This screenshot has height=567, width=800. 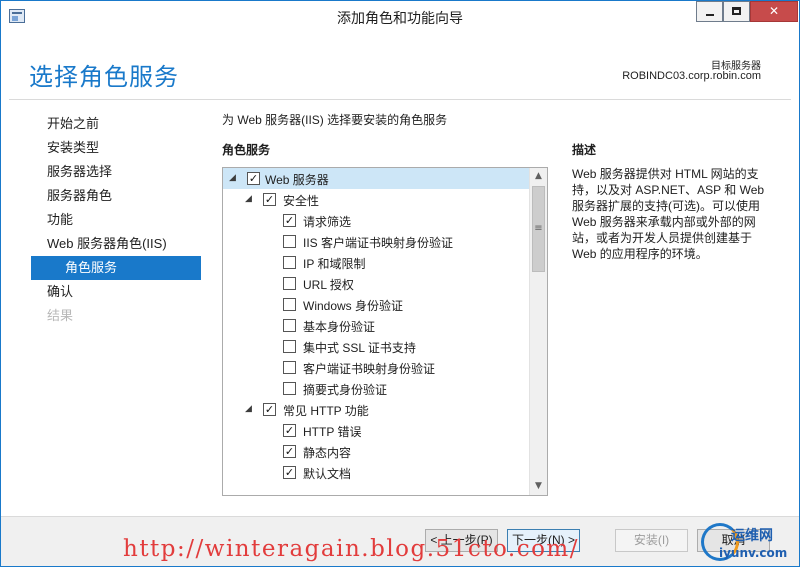 What do you see at coordinates (369, 369) in the screenshot?
I see `tree-item-label: 客户端证书映射身份验证` at bounding box center [369, 369].